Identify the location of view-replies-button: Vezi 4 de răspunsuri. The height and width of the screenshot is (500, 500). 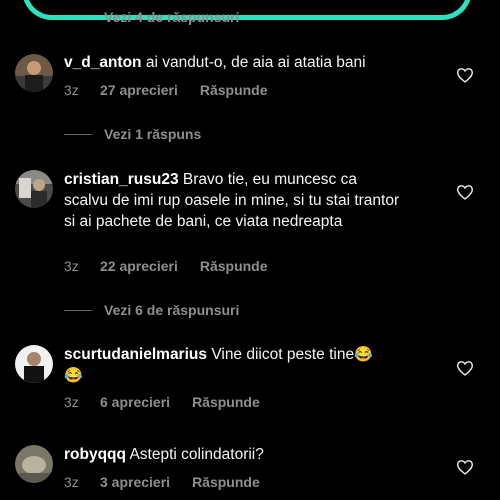
(151, 17).